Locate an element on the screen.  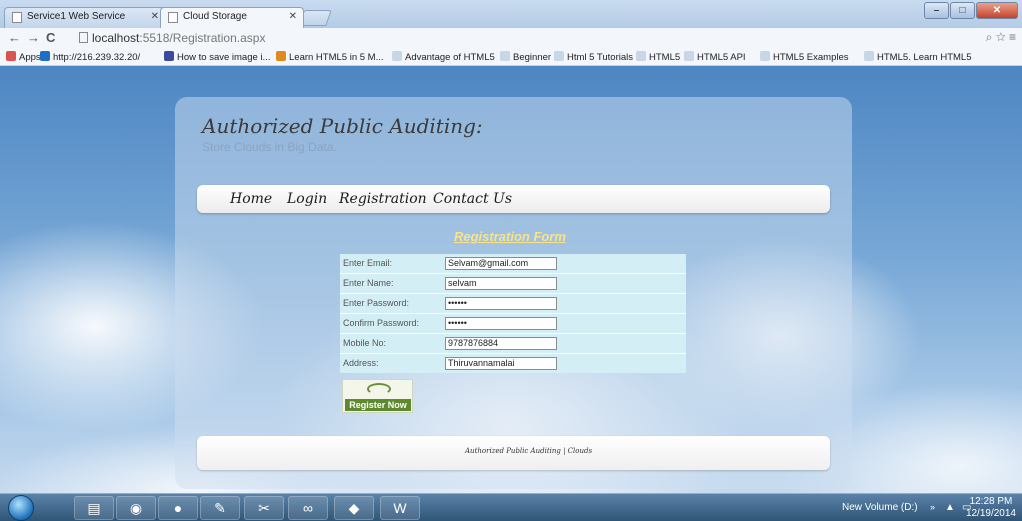
register-now-button: Register Now is located at coordinates (377, 396).